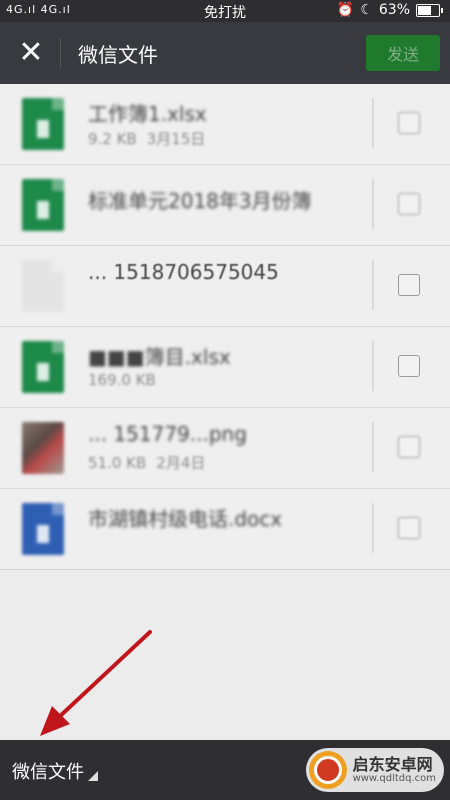 Image resolution: width=450 pixels, height=800 pixels. I want to click on file-name: 市湖镇村级电话.docx, so click(185, 519).